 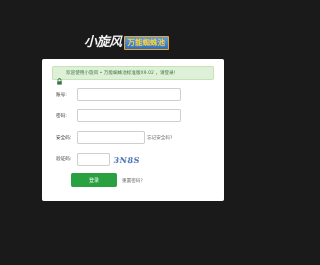 I want to click on login-button: 登录, so click(x=94, y=180).